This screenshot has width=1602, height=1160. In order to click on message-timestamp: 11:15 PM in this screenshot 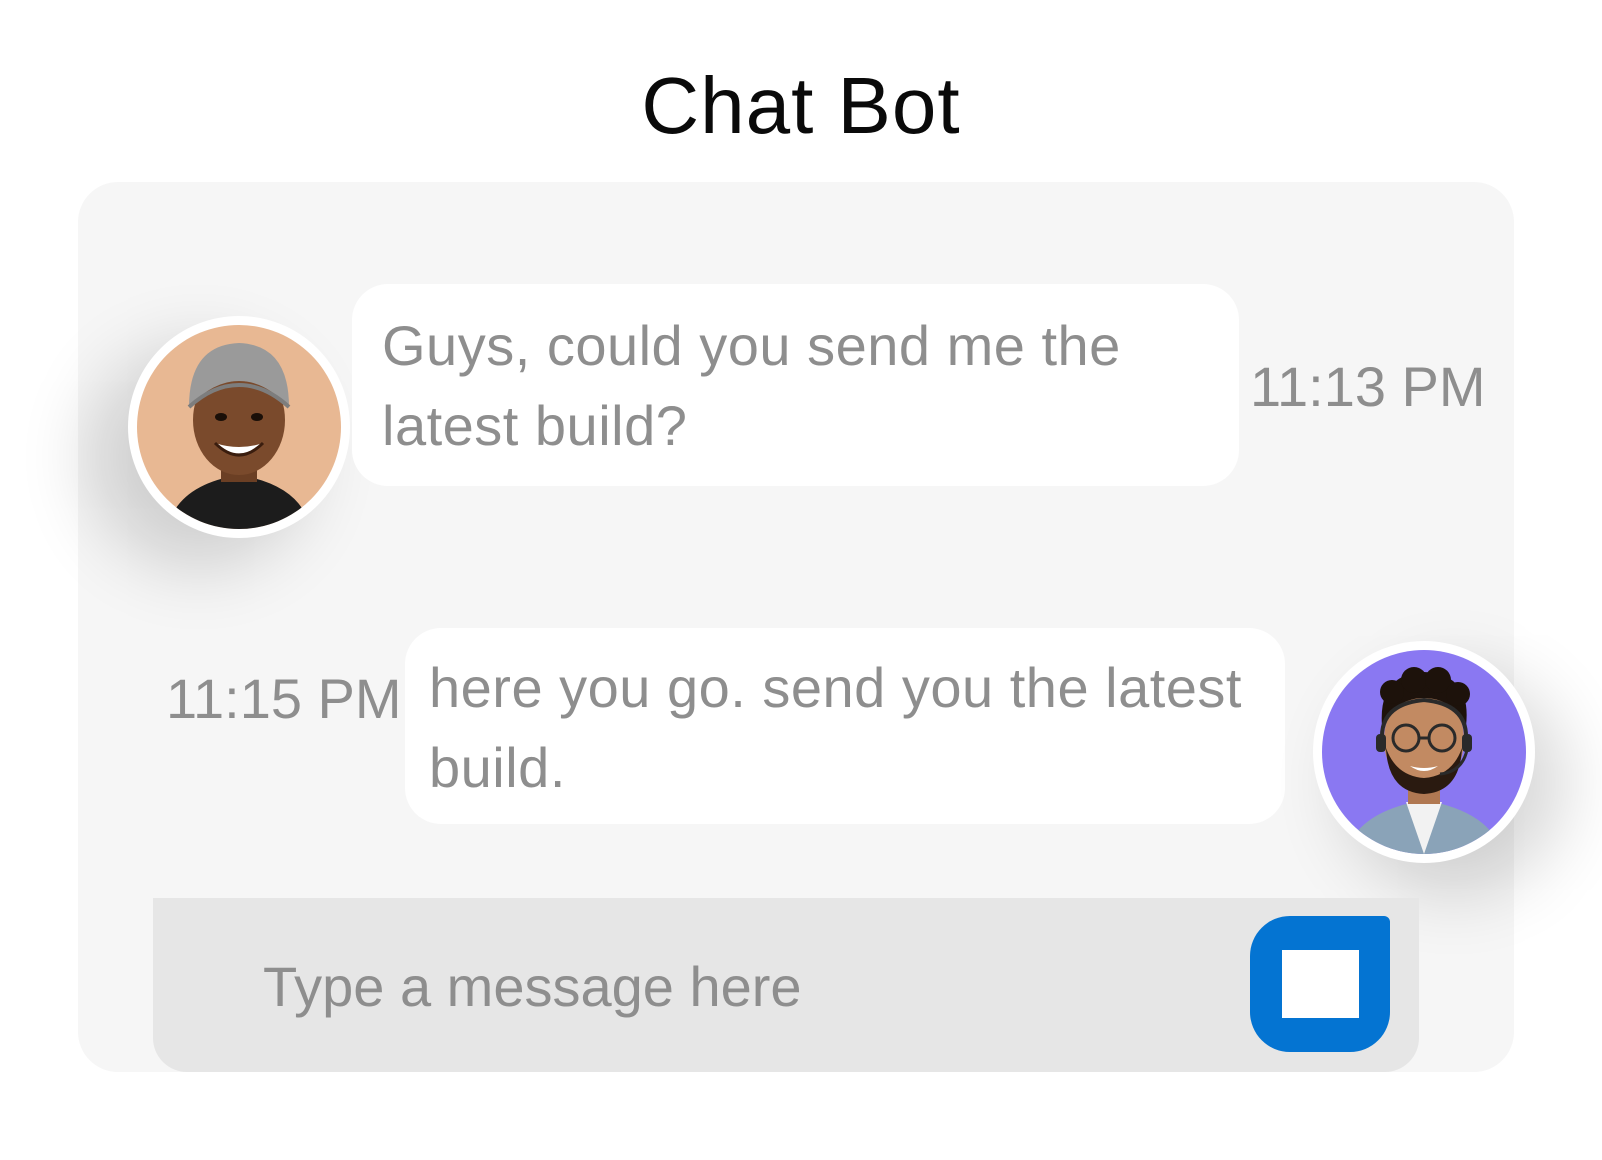, I will do `click(284, 698)`.